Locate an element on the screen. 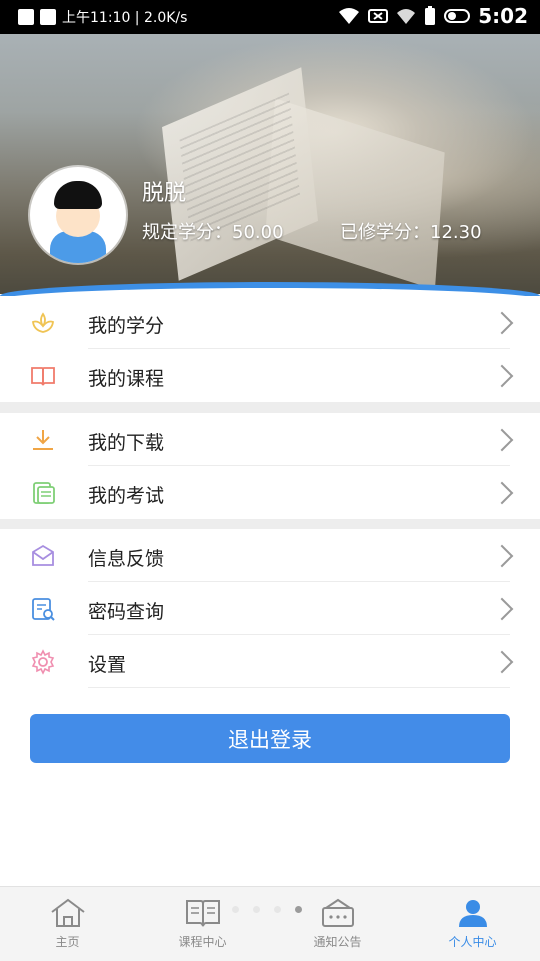  menu-item-label: 信息反馈 is located at coordinates (126, 559).